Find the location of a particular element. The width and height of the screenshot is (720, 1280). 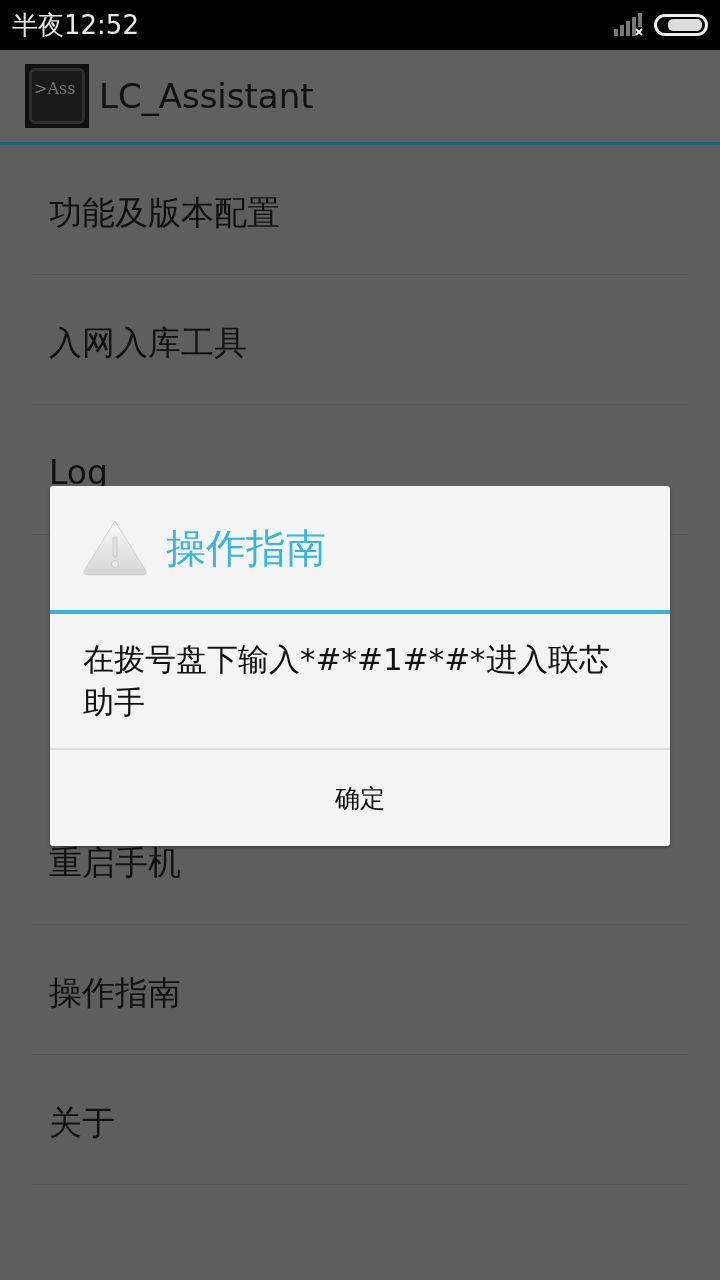

menu-item: 操作指南 is located at coordinates (360, 990).